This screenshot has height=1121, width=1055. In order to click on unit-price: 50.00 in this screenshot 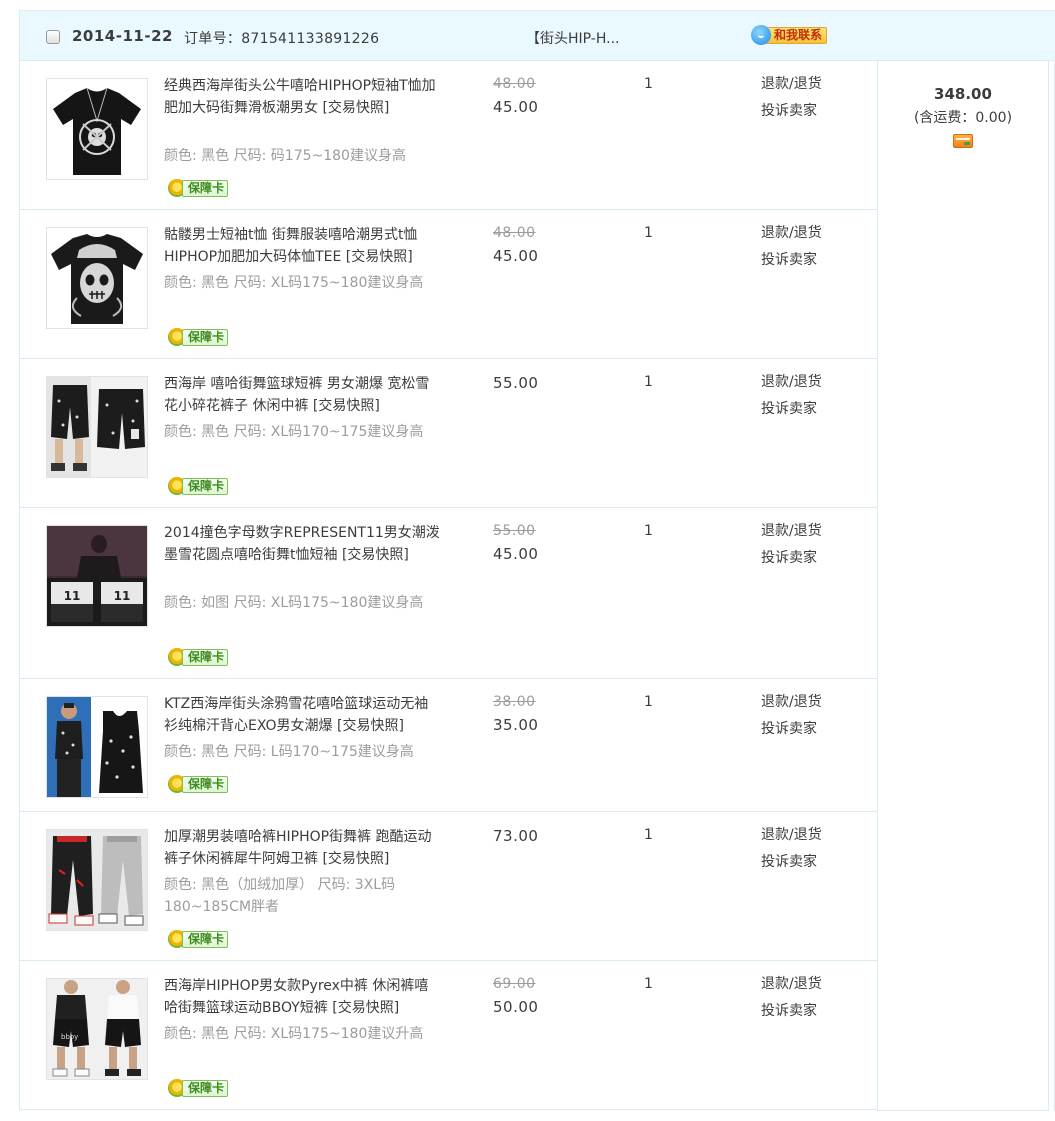, I will do `click(516, 1007)`.